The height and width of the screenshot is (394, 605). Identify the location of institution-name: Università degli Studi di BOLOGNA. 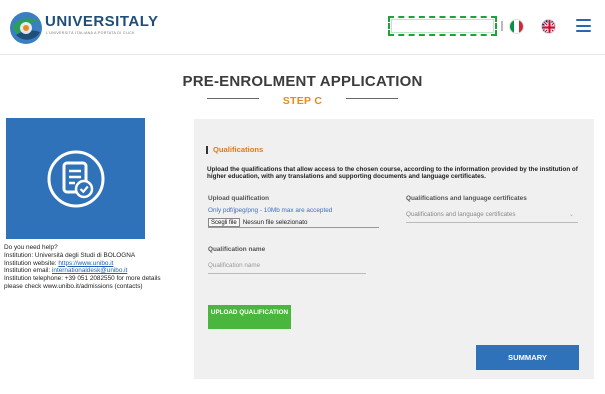
(85, 255).